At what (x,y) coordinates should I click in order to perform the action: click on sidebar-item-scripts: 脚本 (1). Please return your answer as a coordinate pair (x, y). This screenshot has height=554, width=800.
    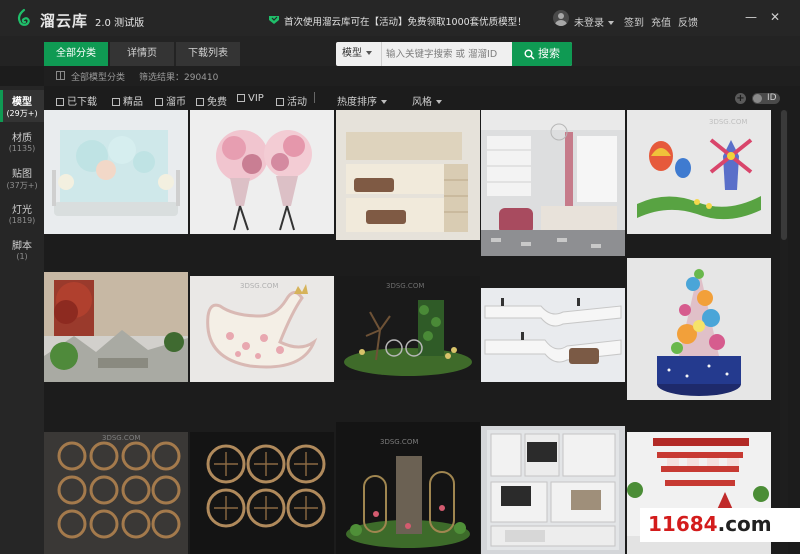
    Looking at the image, I should click on (22, 250).